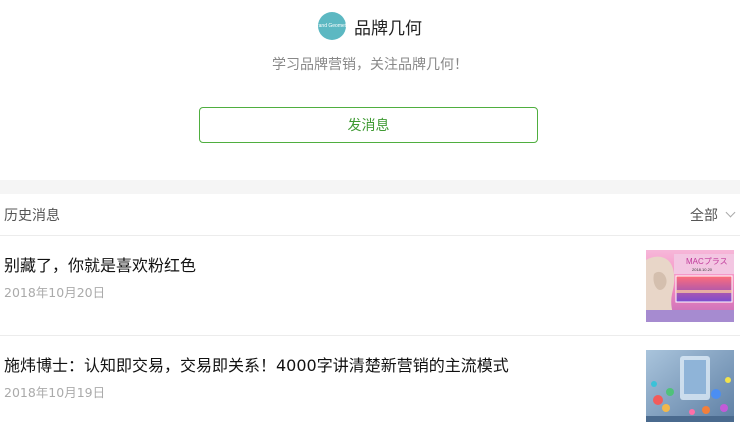 The width and height of the screenshot is (740, 428). I want to click on article-title: 别藏了，你就是喜欢粉红色, so click(100, 264).